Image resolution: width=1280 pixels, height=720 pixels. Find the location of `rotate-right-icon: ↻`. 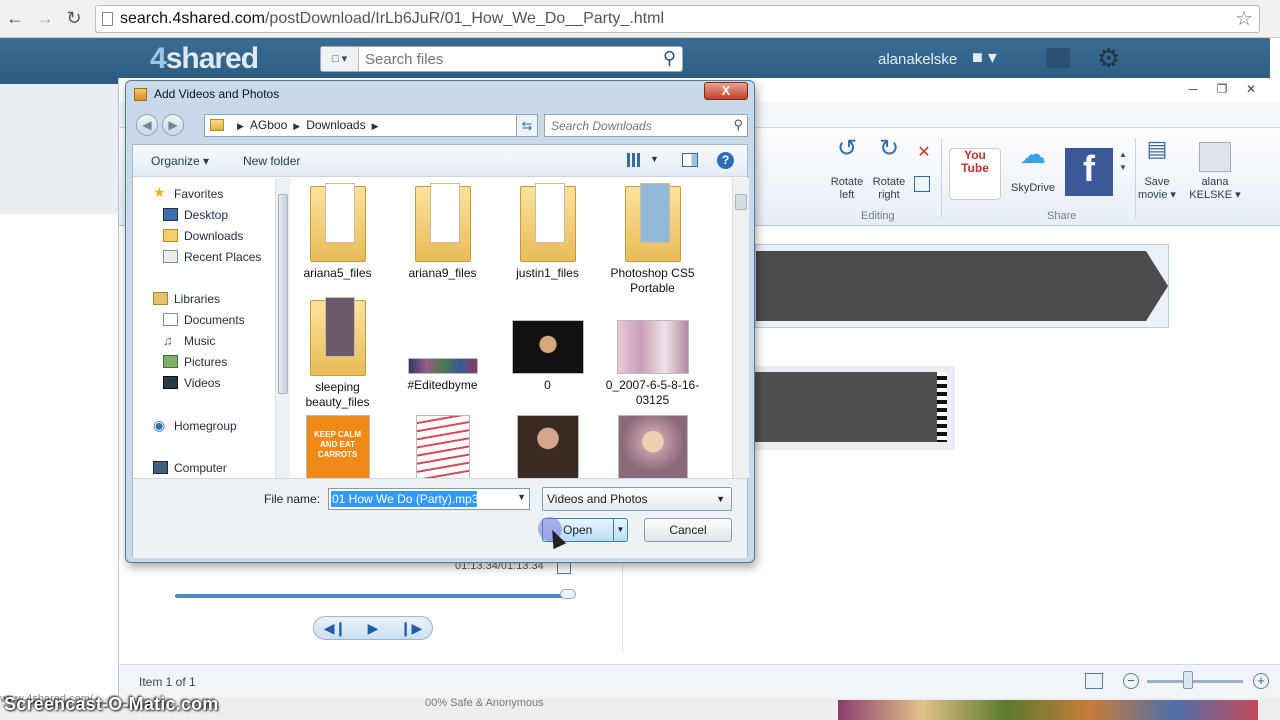

rotate-right-icon: ↻ is located at coordinates (889, 148).